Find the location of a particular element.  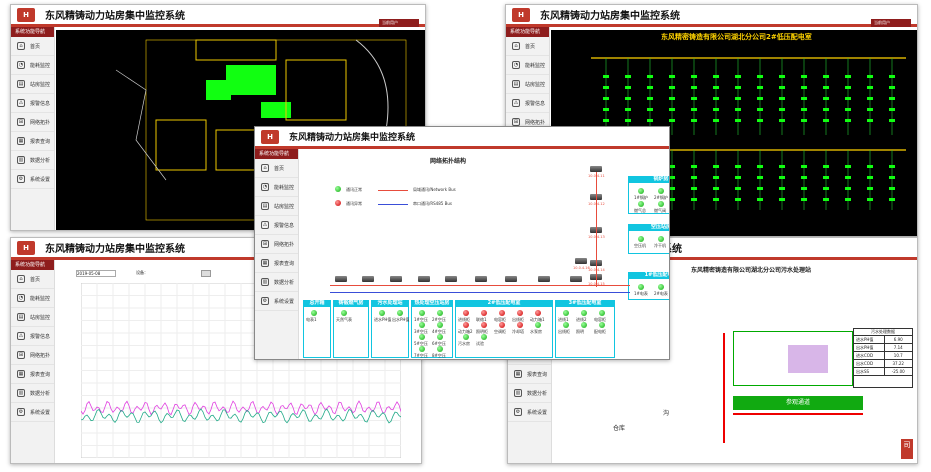

diagram-title: 东风精密铸造有限公司湖北分公司2#低压配电室 is located at coordinates (736, 36).